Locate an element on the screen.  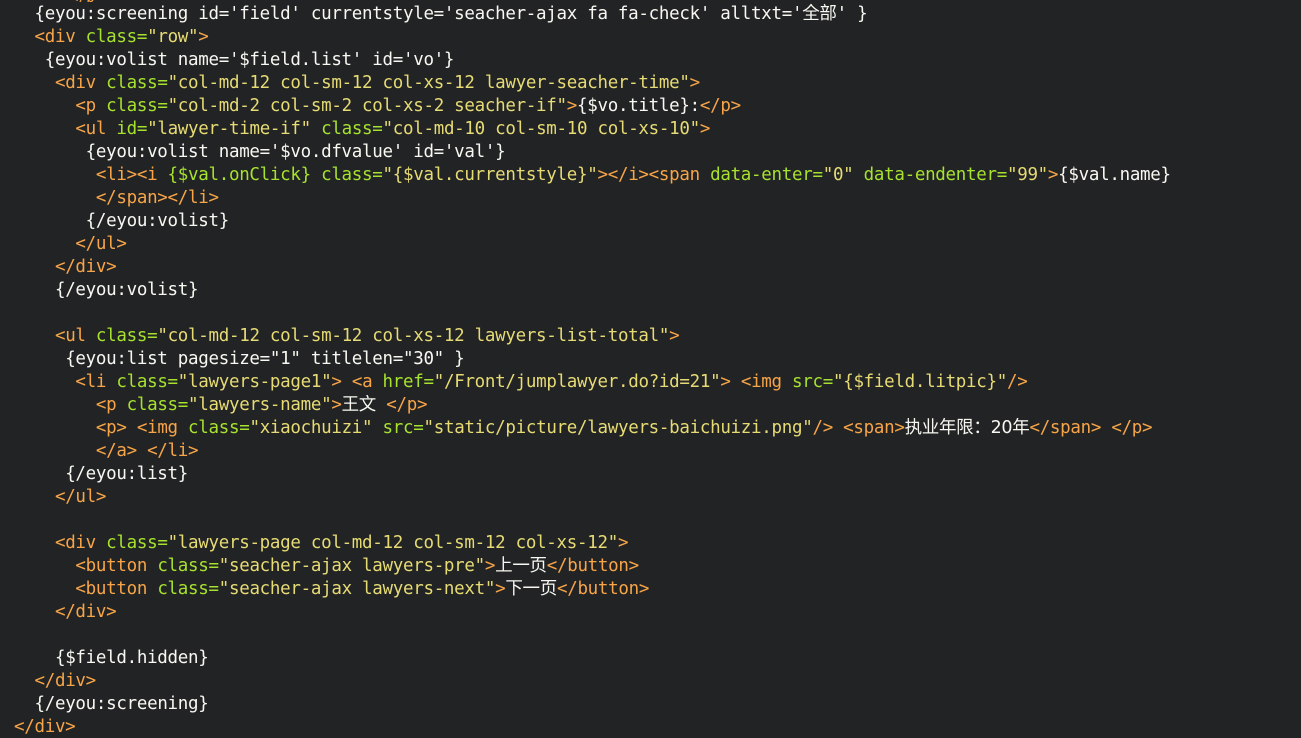
code-token: id= is located at coordinates (132, 129).